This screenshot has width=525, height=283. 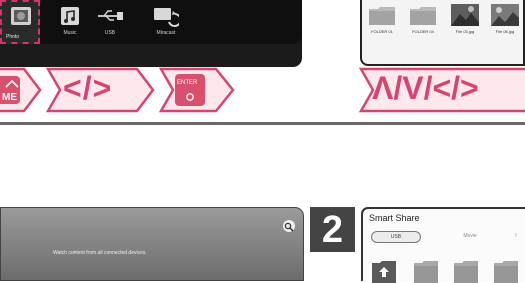 I want to click on file-item-label: FOLDER 01, so click(x=382, y=31).